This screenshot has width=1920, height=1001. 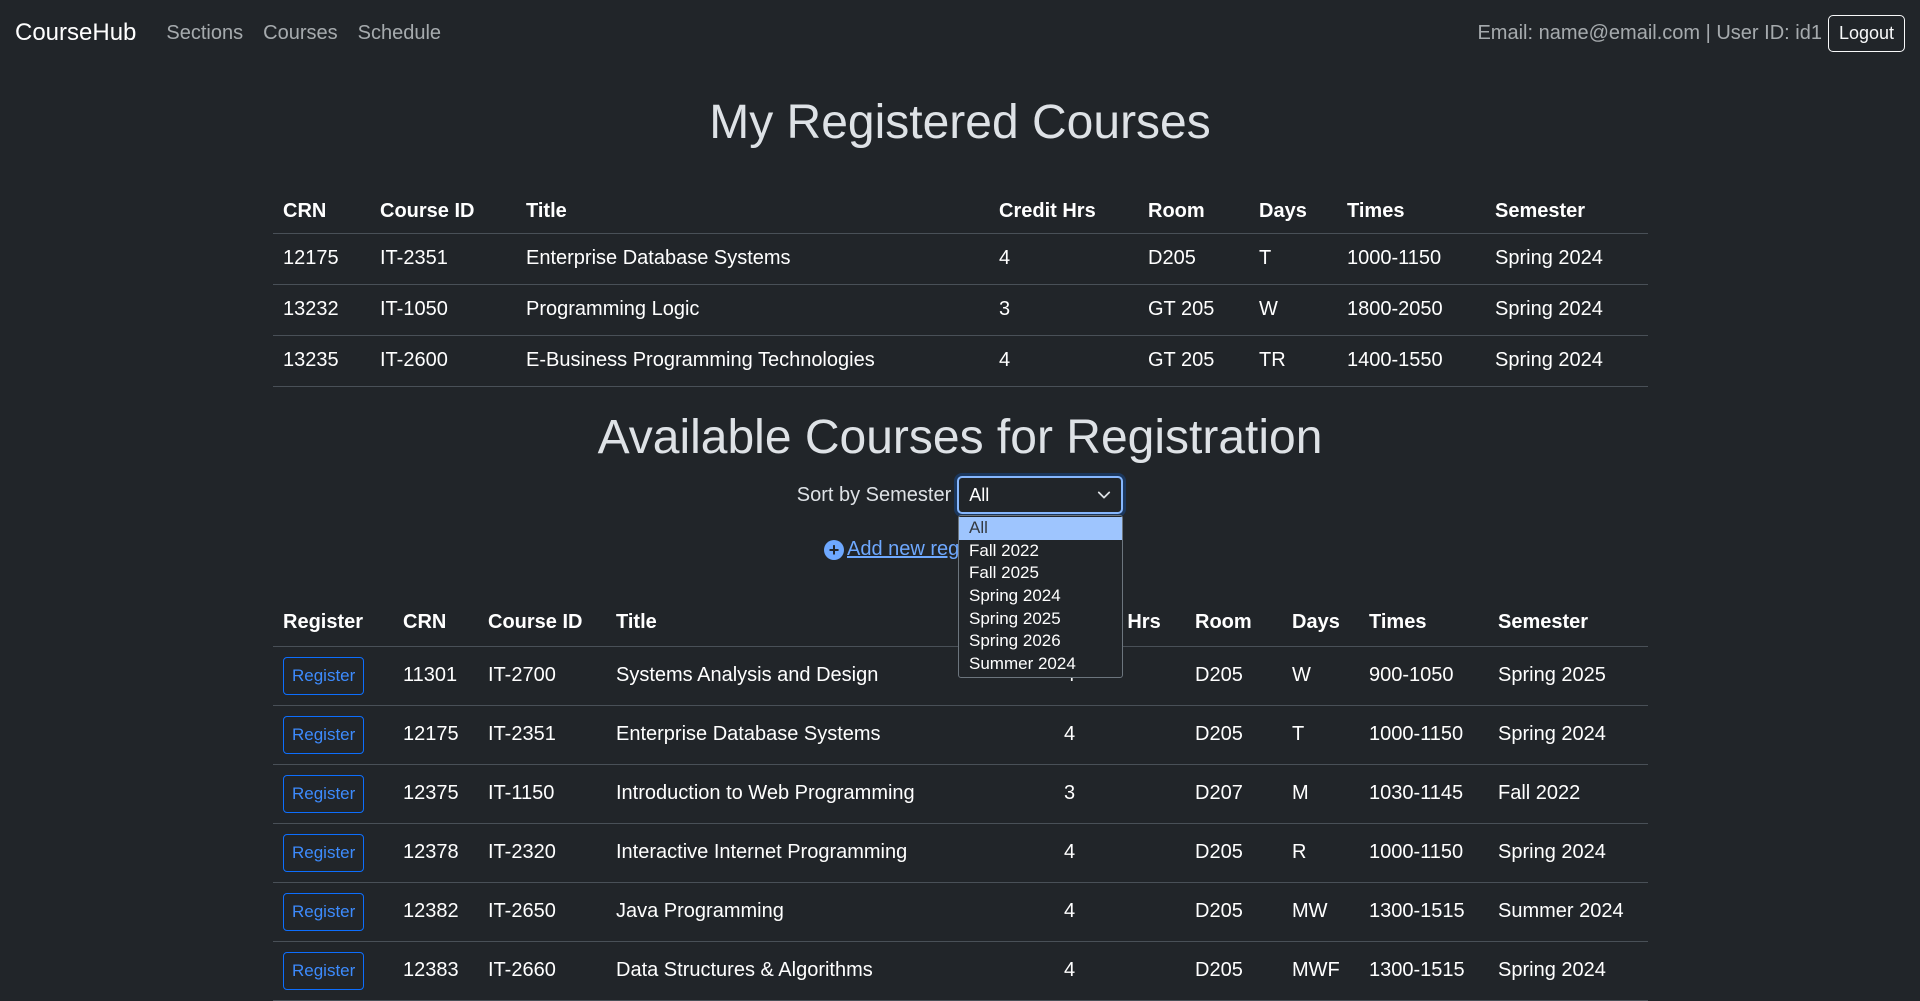 What do you see at coordinates (1040, 495) in the screenshot?
I see `semester-select: All` at bounding box center [1040, 495].